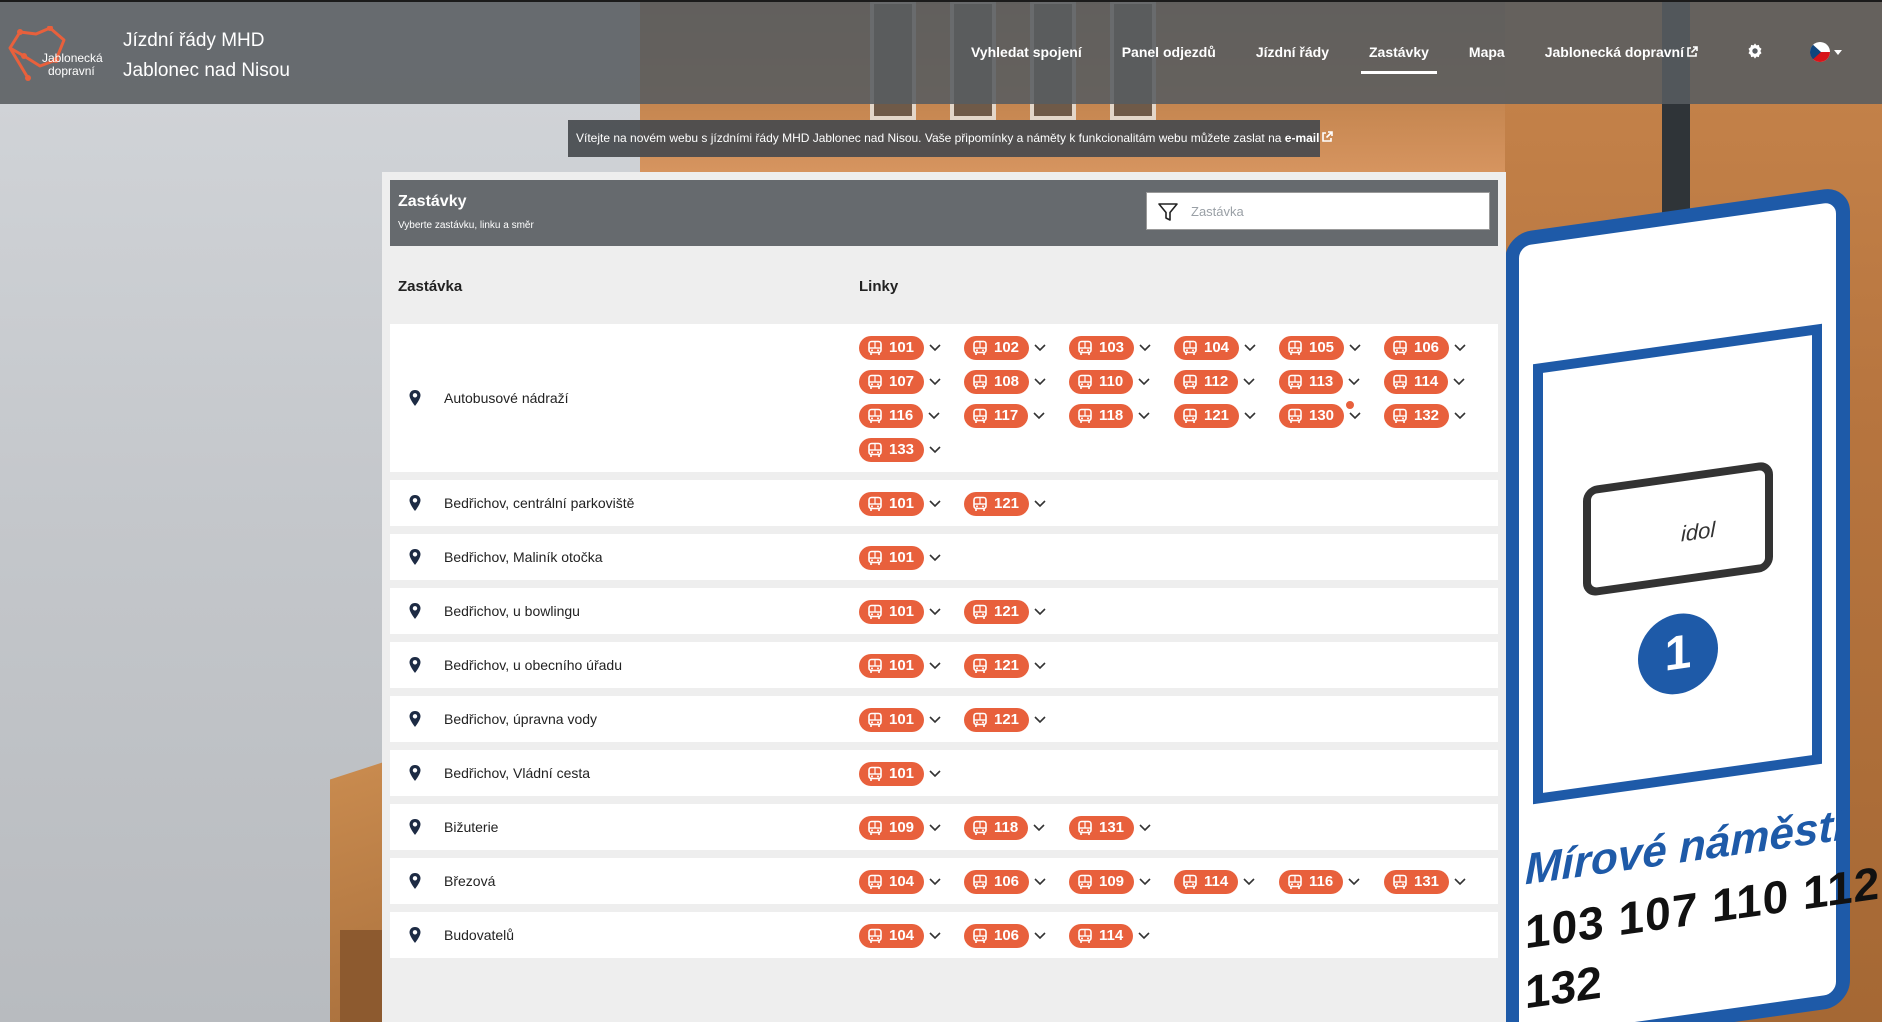 The image size is (1882, 1022). What do you see at coordinates (520, 719) in the screenshot?
I see `stop-name: Bedřichov, úpravna vody` at bounding box center [520, 719].